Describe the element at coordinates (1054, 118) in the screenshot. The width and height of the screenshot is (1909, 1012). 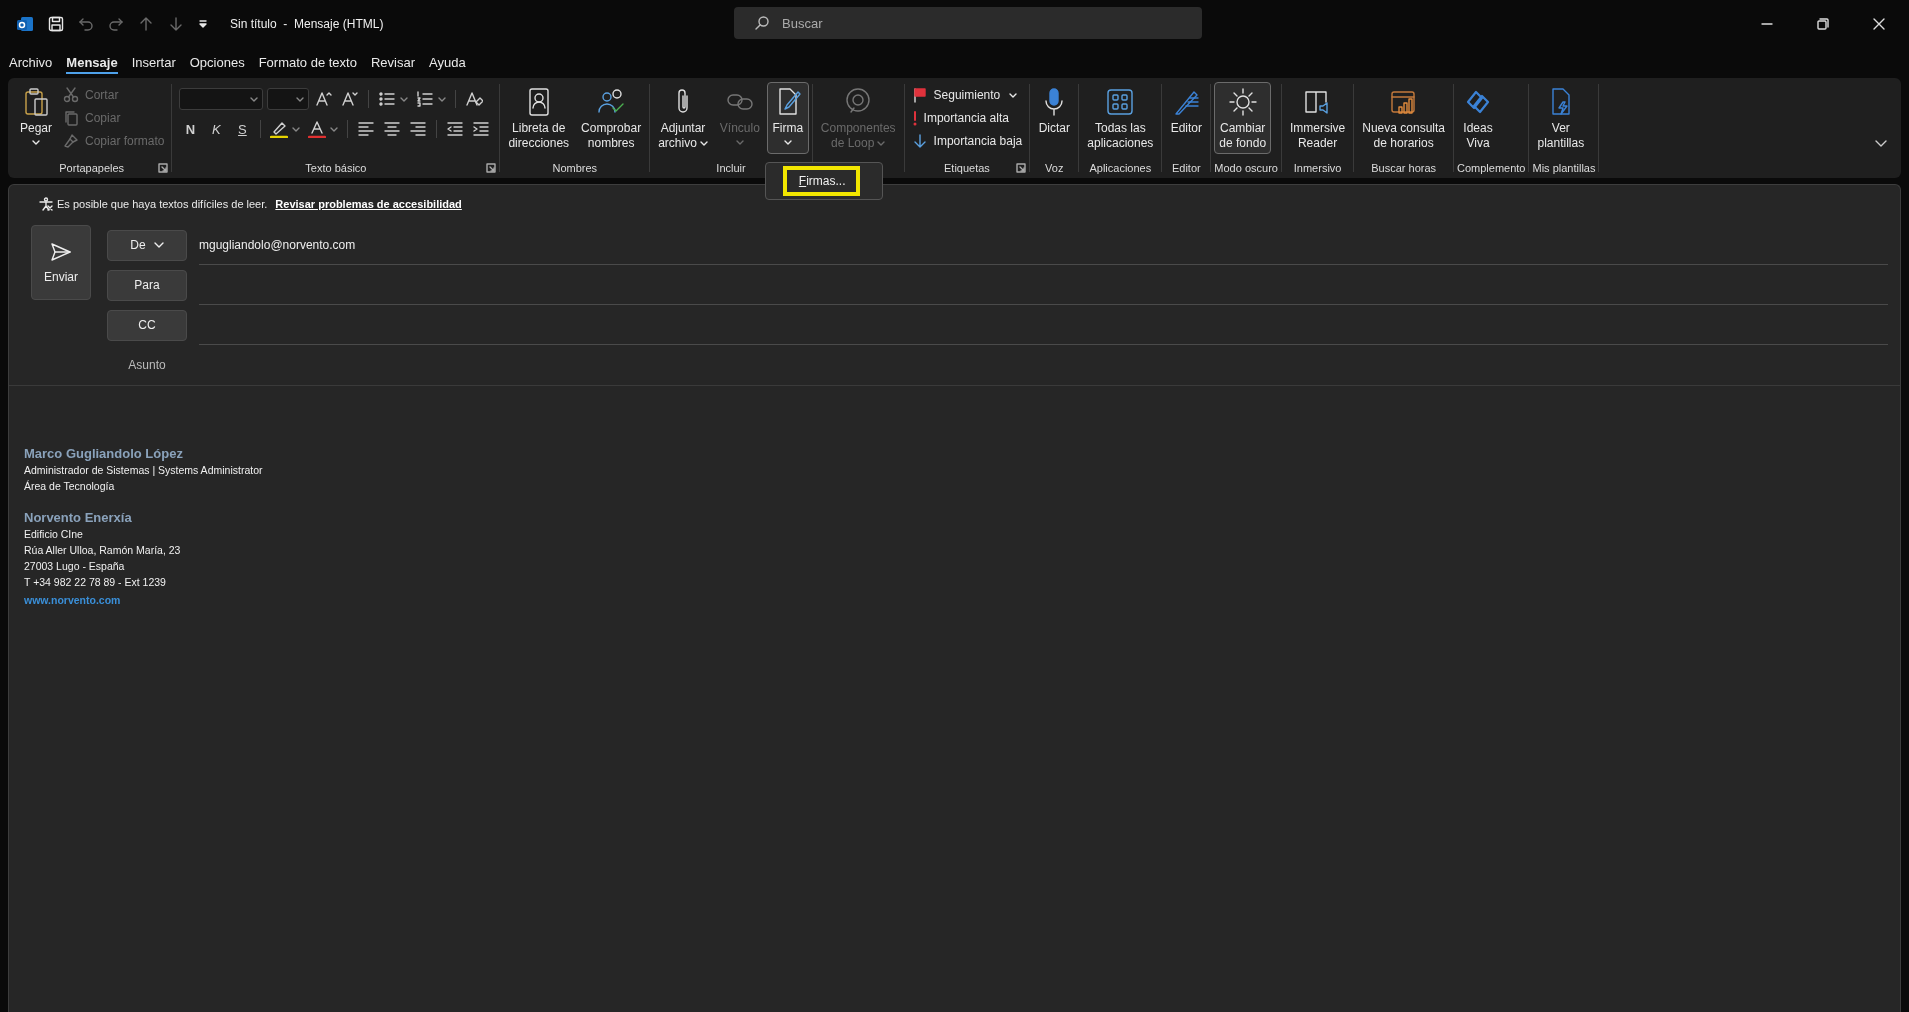
I see `ribbon-button: Dictar` at that location.